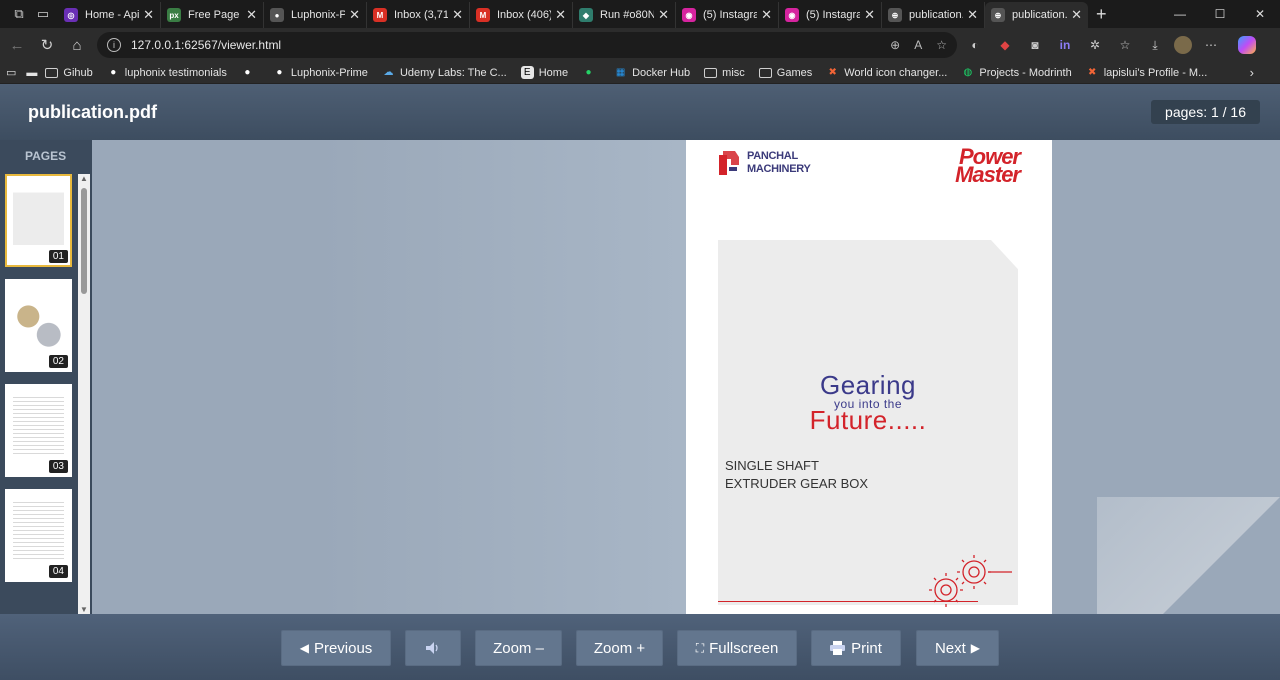 The width and height of the screenshot is (1280, 680). What do you see at coordinates (84, 178) in the screenshot?
I see `scroll-up-icon: ▲` at bounding box center [84, 178].